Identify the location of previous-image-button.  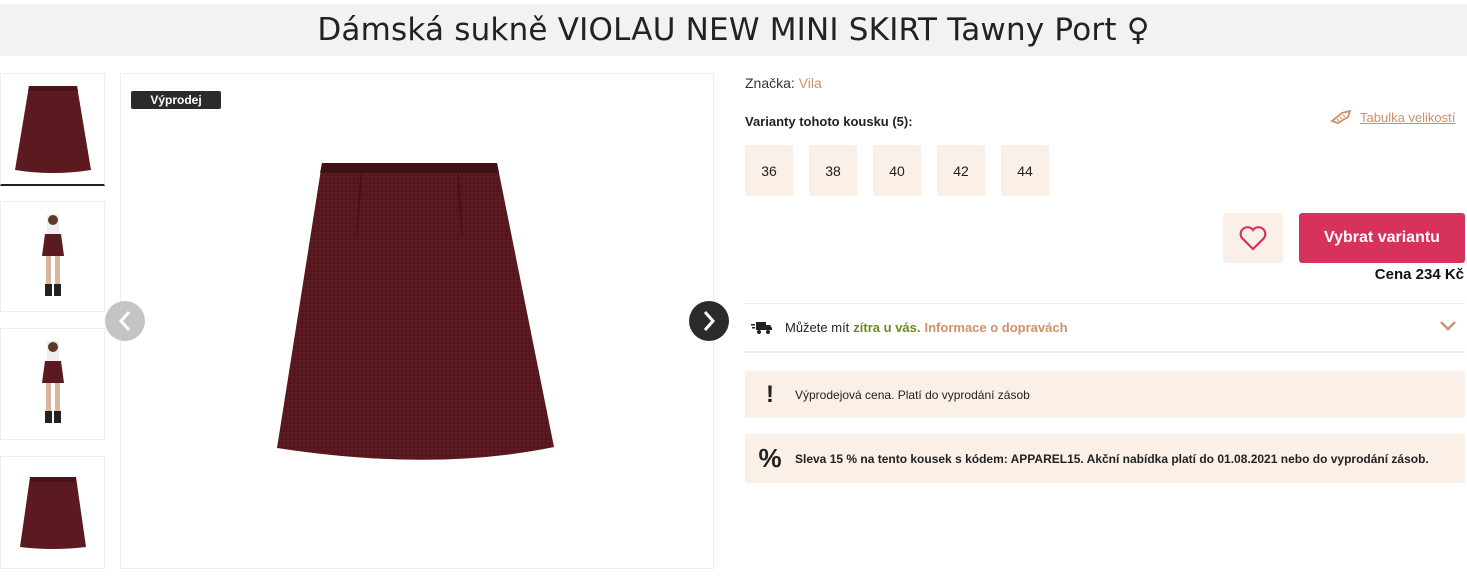
(125, 321).